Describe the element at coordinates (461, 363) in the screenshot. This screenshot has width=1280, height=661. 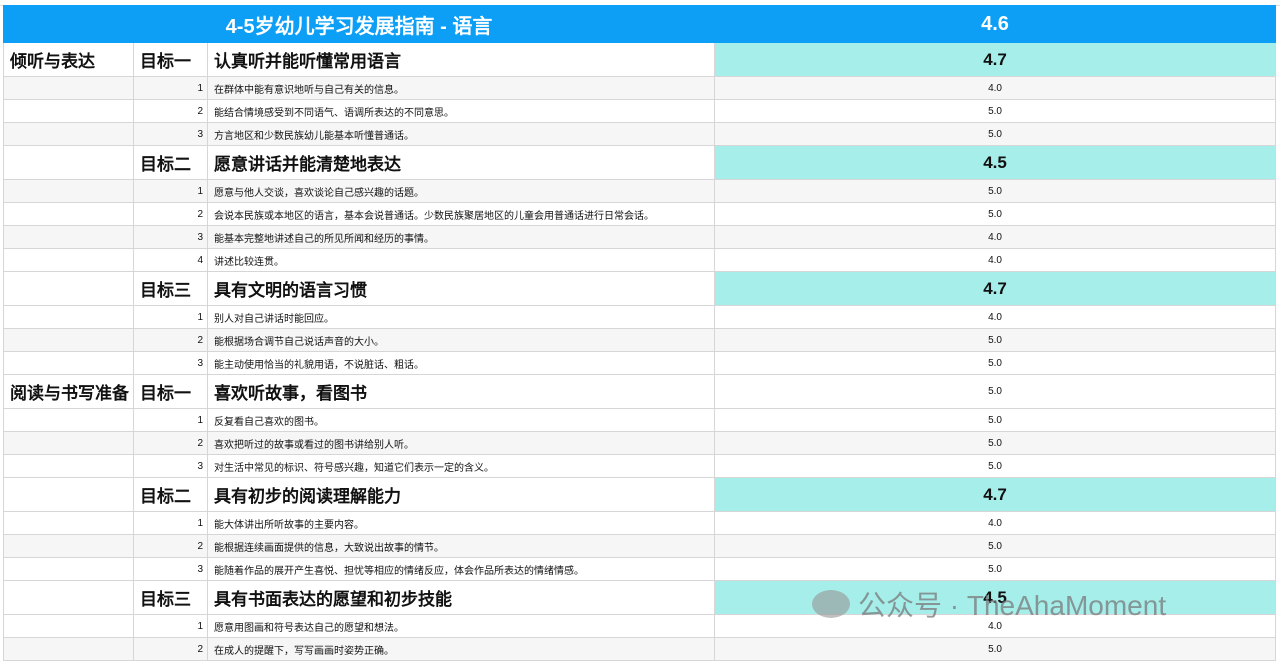
I see `item-text: 能主动使用恰当的礼貌用语，不说脏话、粗话。` at that location.